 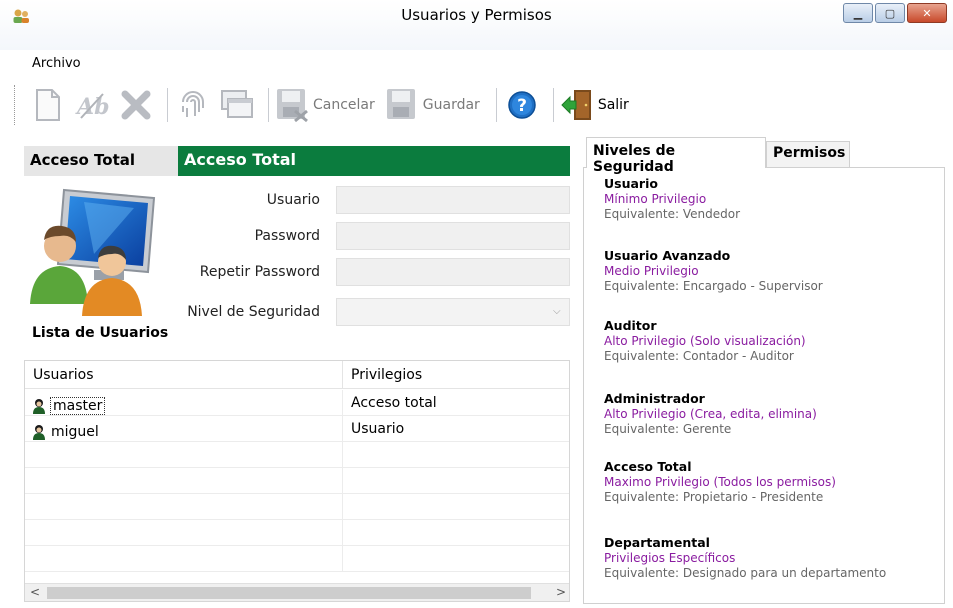 I want to click on scroll-right-icon: >, so click(x=561, y=593).